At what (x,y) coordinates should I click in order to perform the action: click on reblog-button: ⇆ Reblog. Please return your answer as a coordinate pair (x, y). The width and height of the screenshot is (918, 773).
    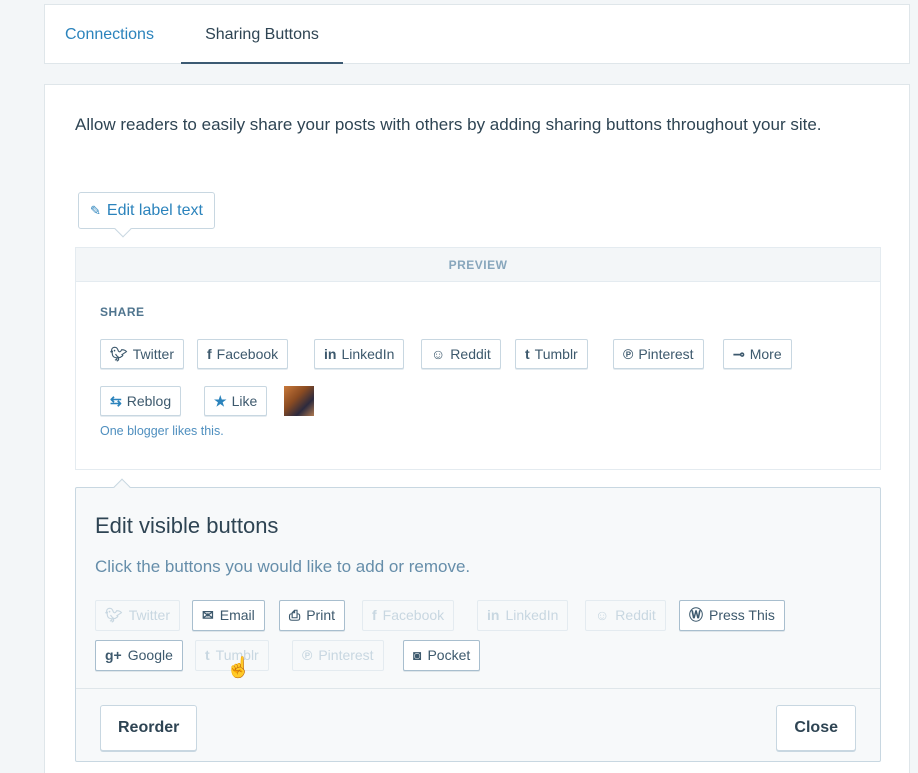
    Looking at the image, I should click on (141, 401).